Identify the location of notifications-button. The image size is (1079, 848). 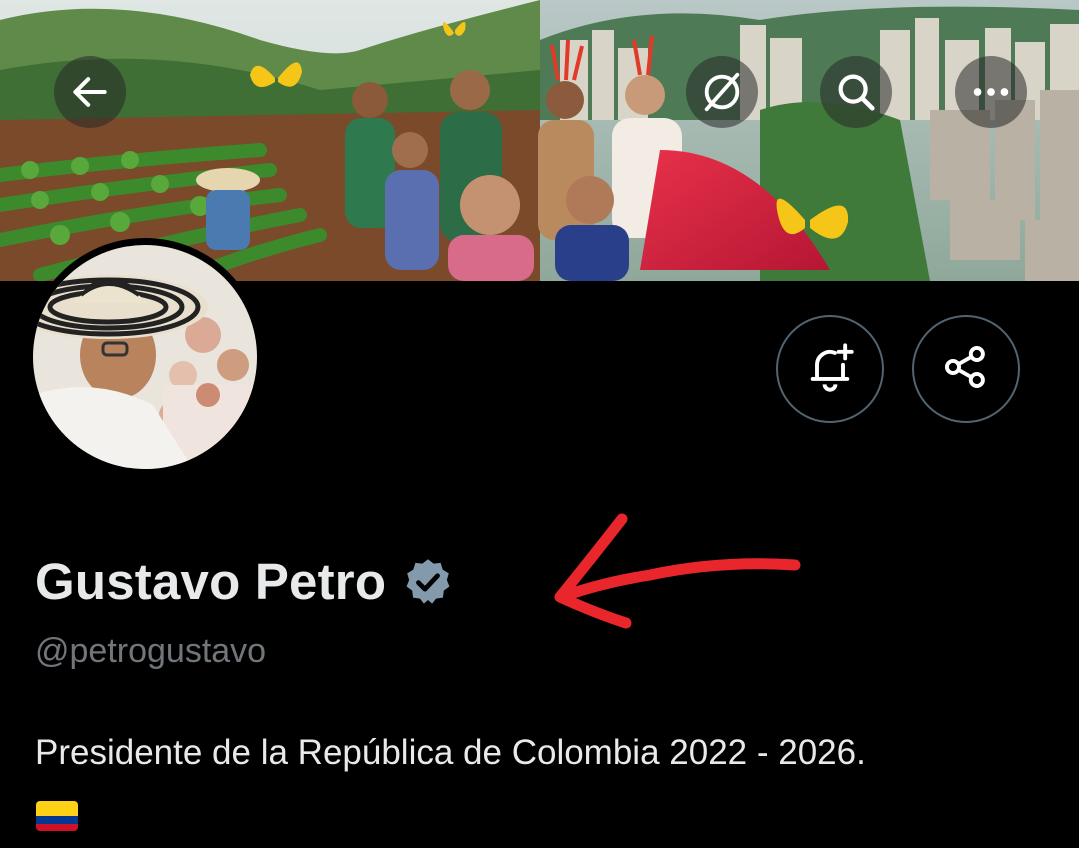
(830, 369).